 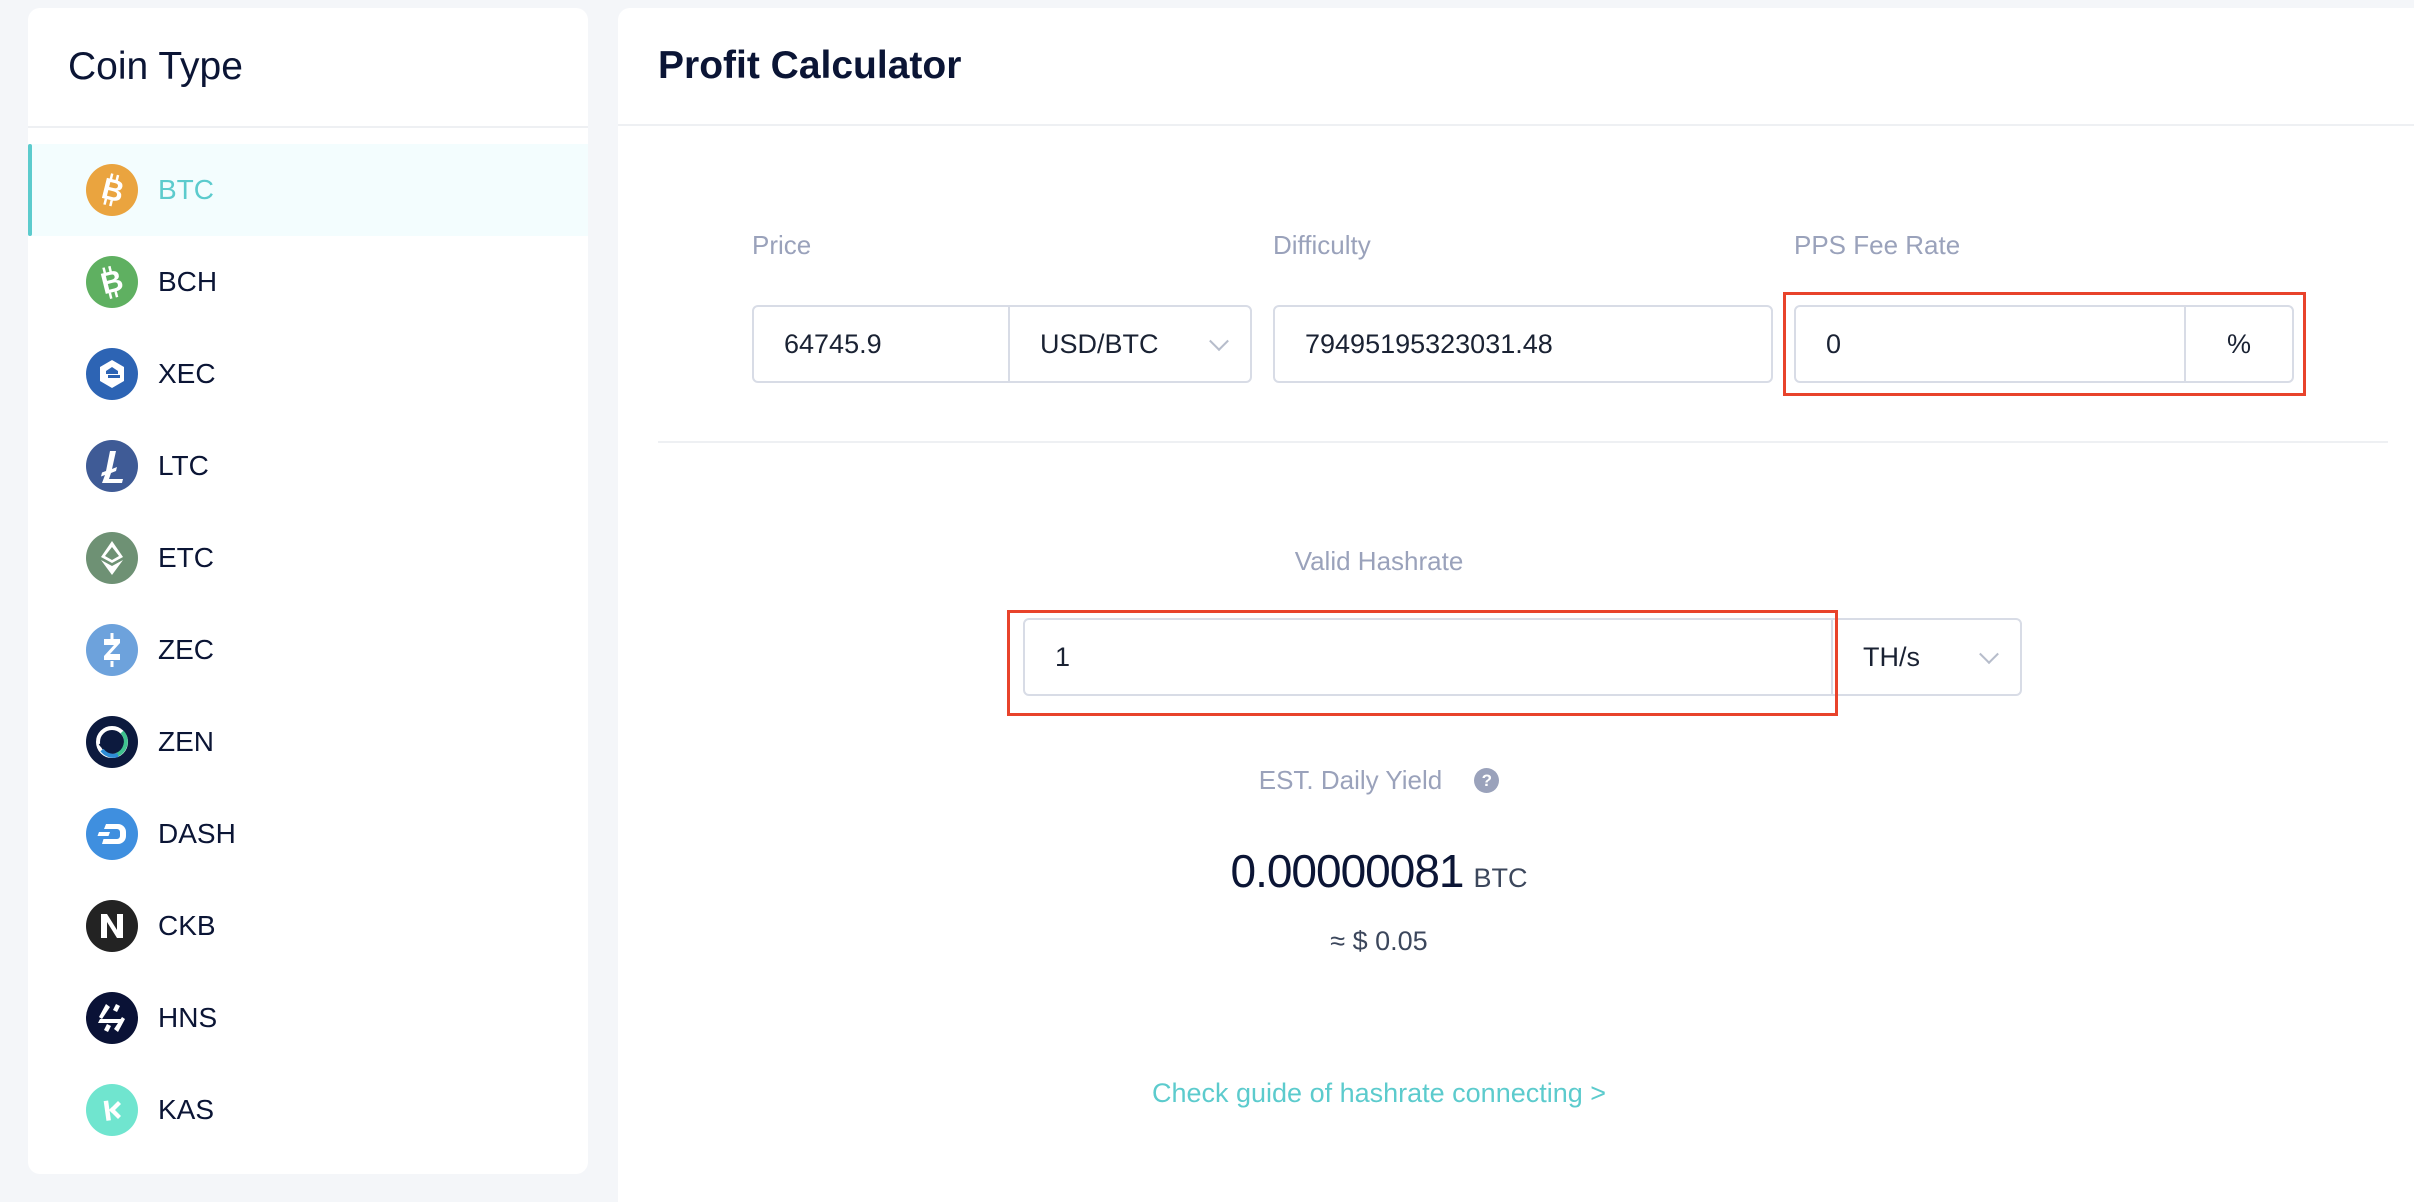 I want to click on difficulty-input, so click(x=1523, y=344).